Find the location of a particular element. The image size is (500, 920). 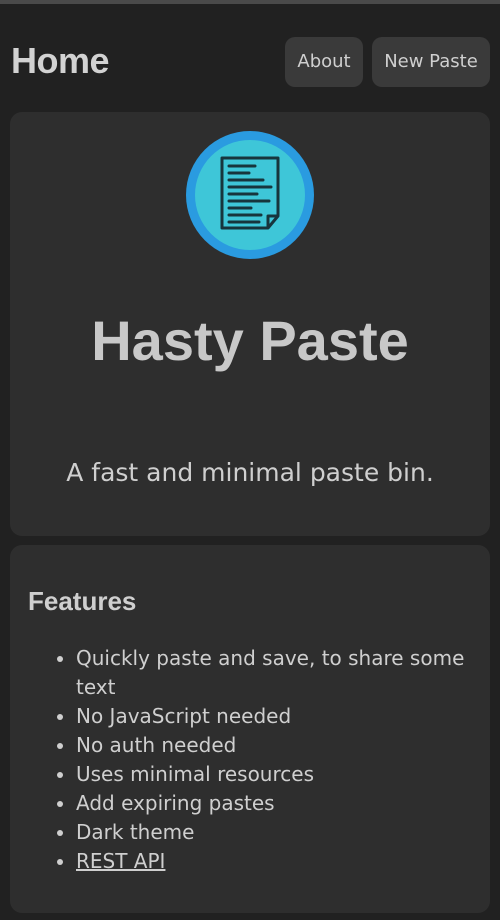

list-item: No auth needed is located at coordinates (286, 745).